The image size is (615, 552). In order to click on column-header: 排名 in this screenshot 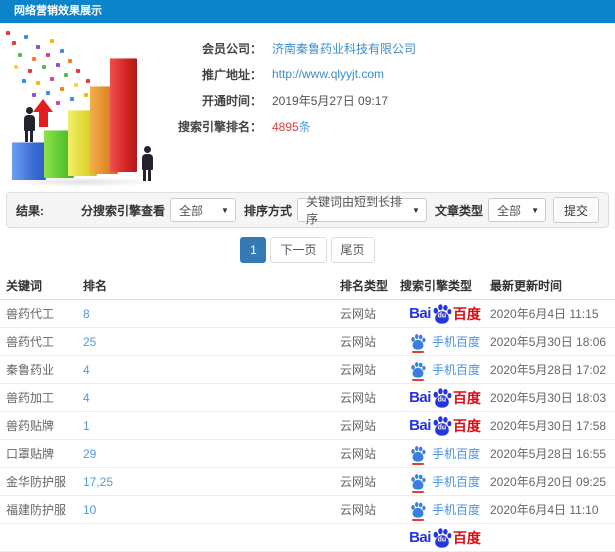, I will do `click(95, 286)`.